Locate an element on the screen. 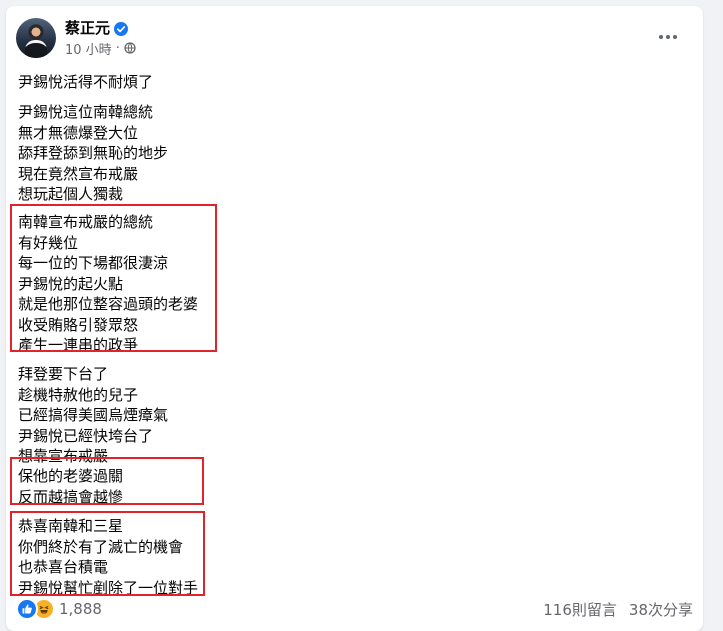  post-line: 舔拜登舔到無恥的地步 is located at coordinates (93, 153).